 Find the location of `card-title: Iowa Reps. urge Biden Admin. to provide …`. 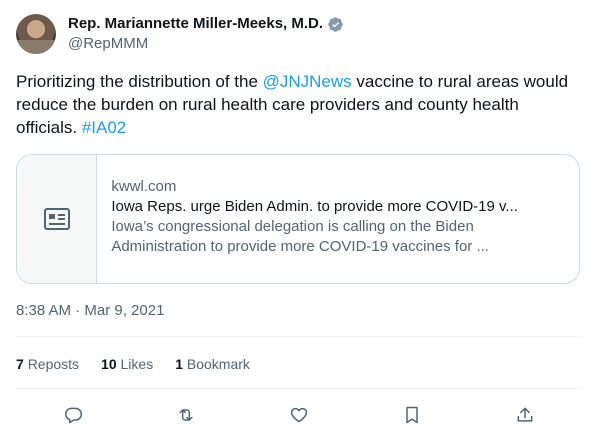

card-title: Iowa Reps. urge Biden Admin. to provide … is located at coordinates (314, 206).